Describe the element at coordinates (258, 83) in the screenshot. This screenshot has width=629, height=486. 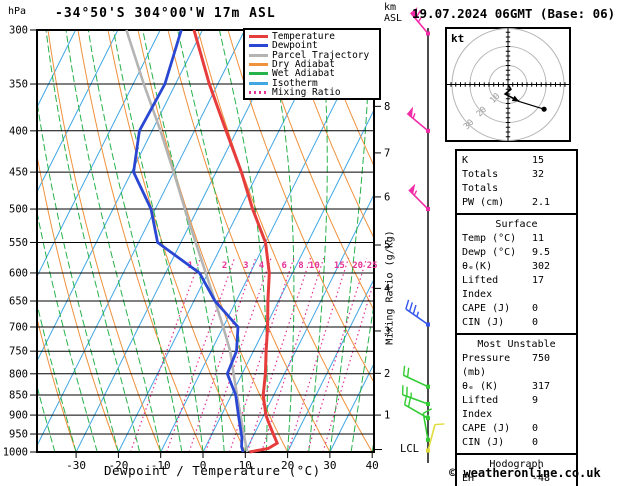
I see `legend-swatch-isotherm` at that location.